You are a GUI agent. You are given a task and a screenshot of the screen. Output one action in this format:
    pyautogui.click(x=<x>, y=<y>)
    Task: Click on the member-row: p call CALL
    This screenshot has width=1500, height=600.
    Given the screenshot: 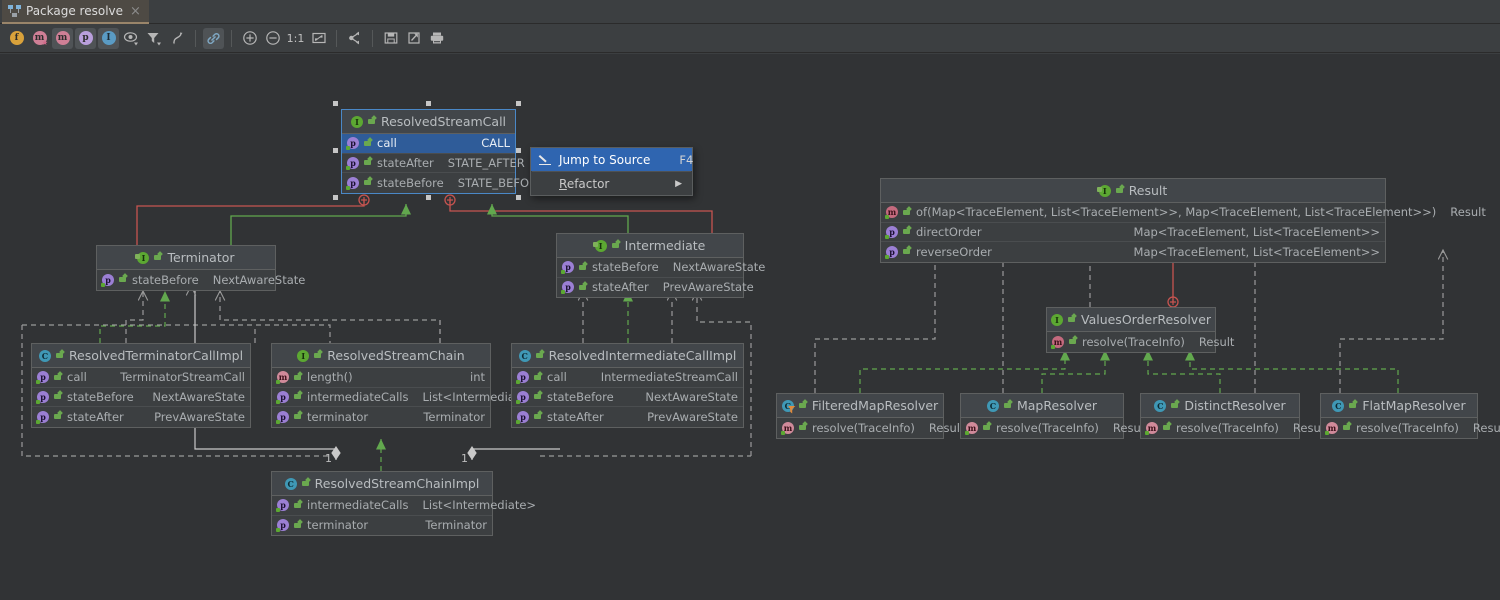 What is the action you would take?
    pyautogui.click(x=428, y=144)
    